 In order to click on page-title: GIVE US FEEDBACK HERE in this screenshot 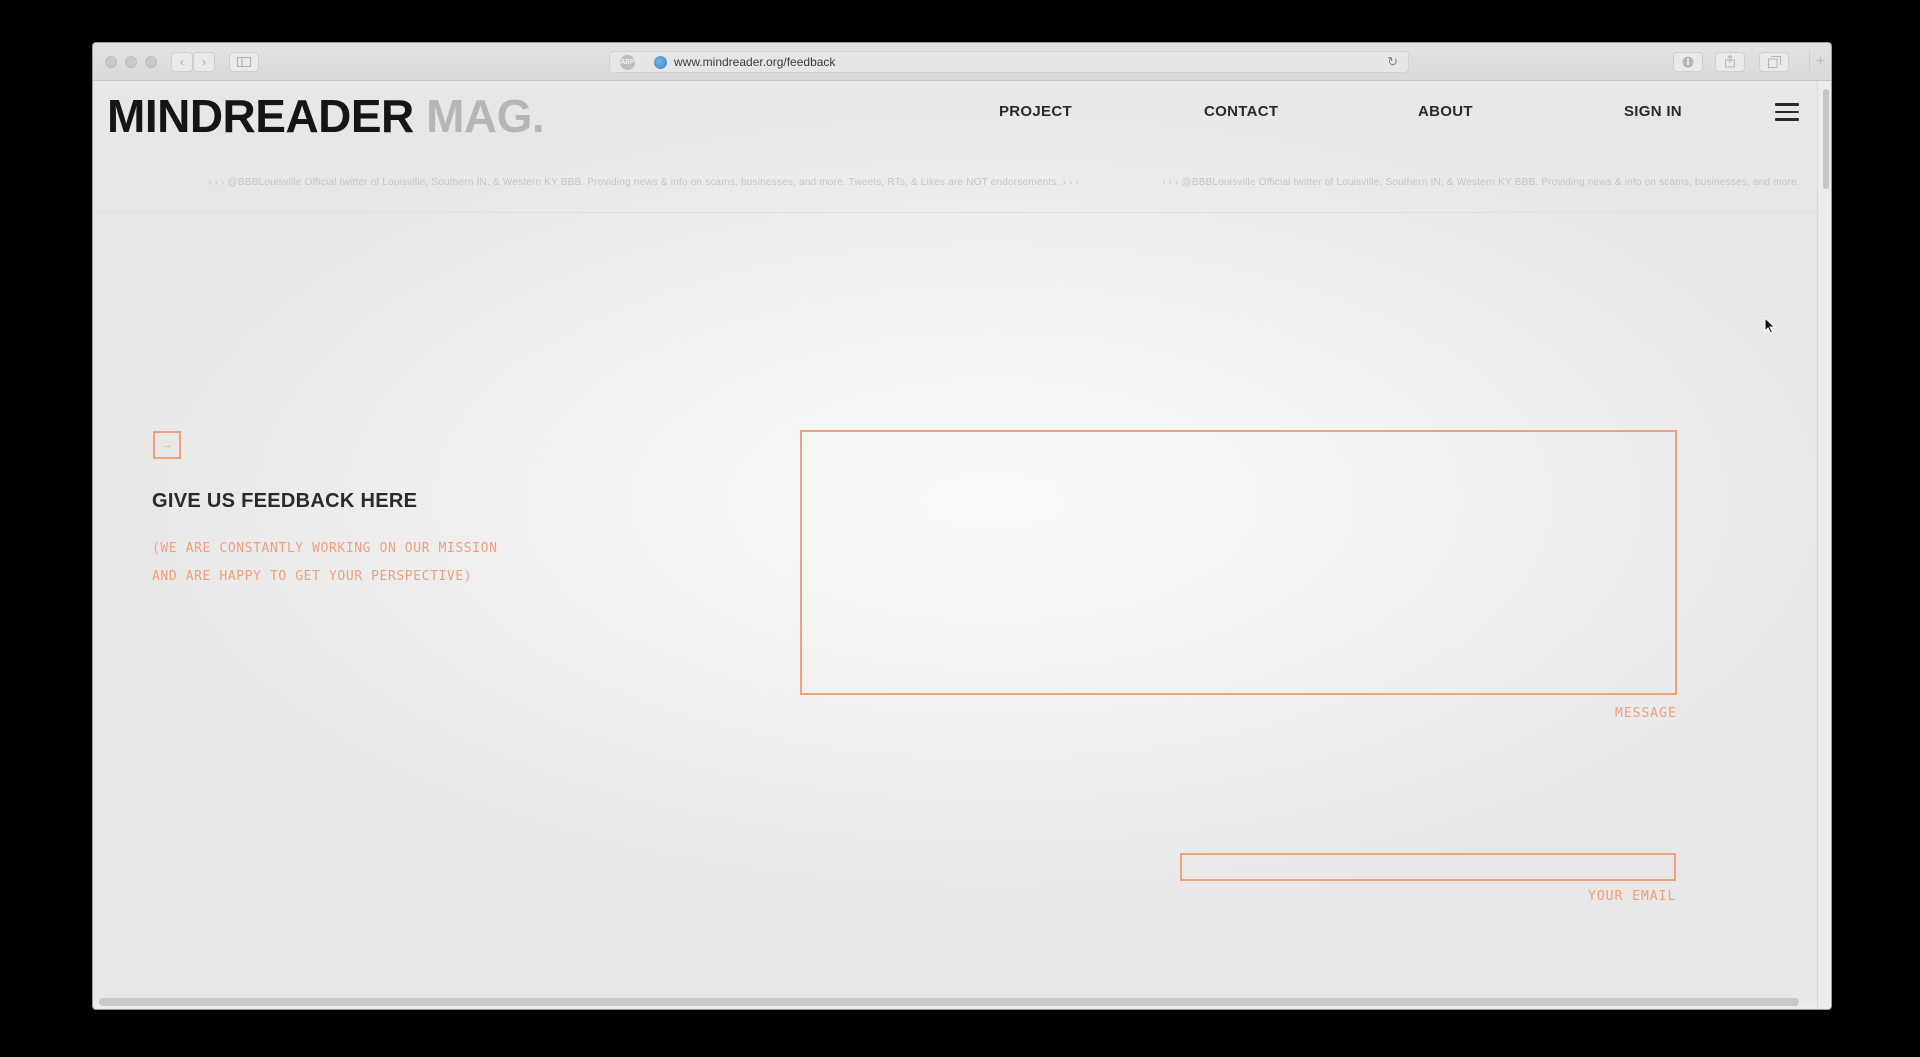, I will do `click(285, 501)`.